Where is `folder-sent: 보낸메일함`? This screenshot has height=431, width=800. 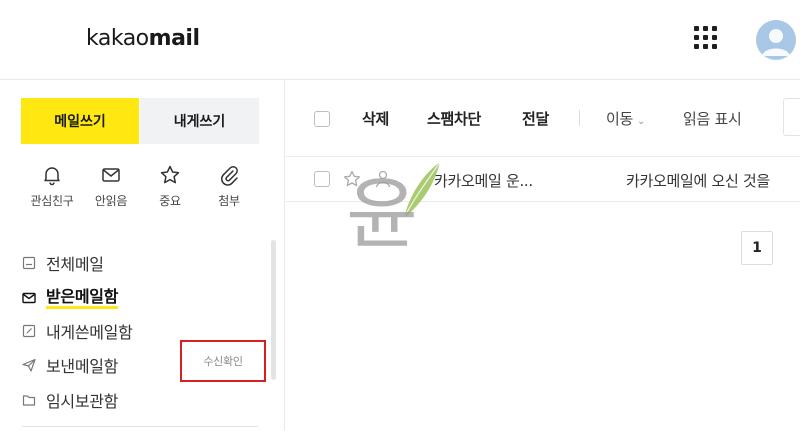
folder-sent: 보낸메일함 is located at coordinates (70, 365).